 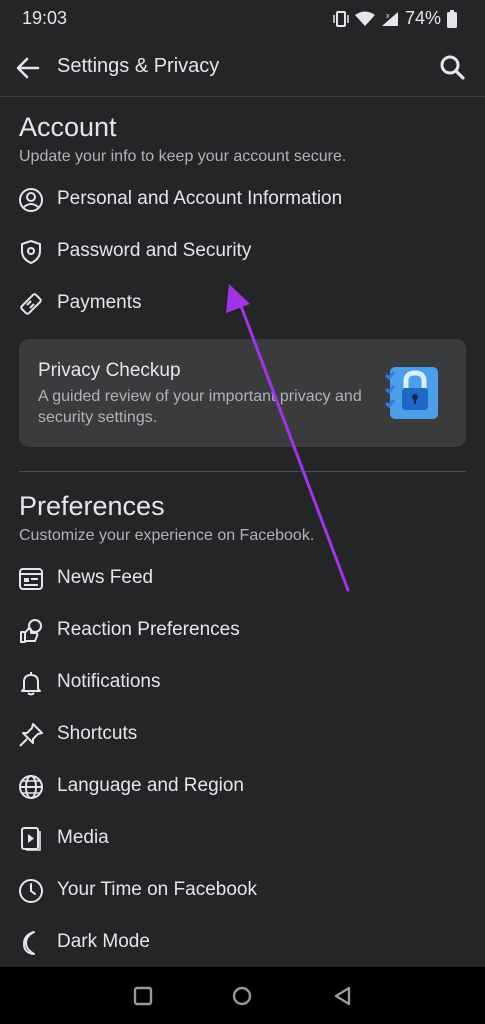 I want to click on menu-item-label: Reaction Preferences, so click(x=148, y=629).